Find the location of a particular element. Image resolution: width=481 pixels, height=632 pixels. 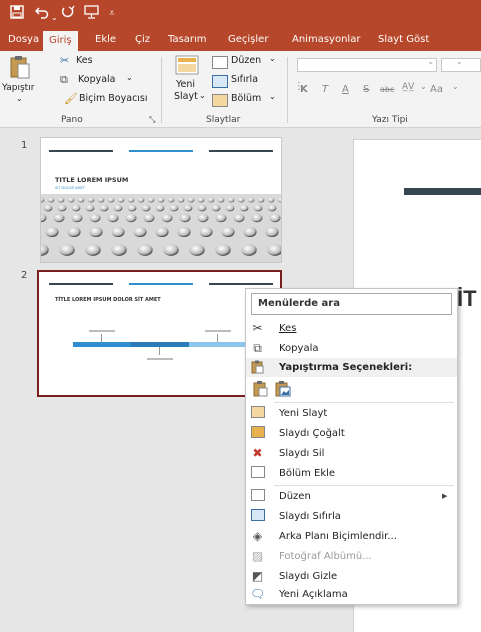

tab-ciz: Çiz is located at coordinates (142, 40).